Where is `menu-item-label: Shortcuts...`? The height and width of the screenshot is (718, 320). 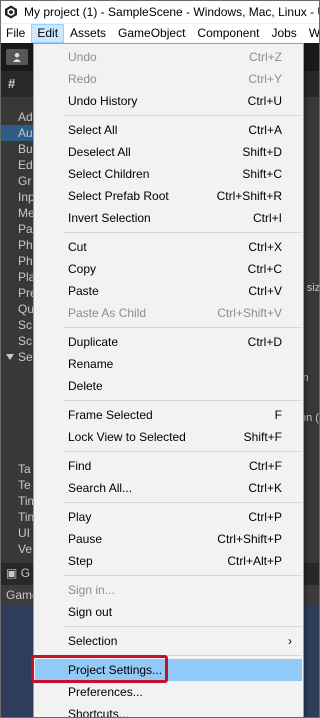
menu-item-label: Shortcuts... is located at coordinates (98, 712).